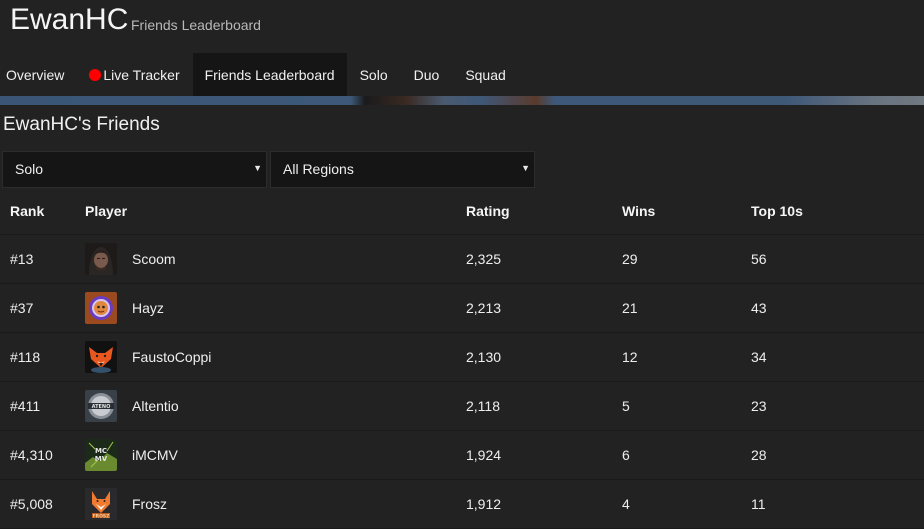  Describe the element at coordinates (462, 213) in the screenshot. I see `table-header: Rank Player Rating Wins Top 10s` at that location.